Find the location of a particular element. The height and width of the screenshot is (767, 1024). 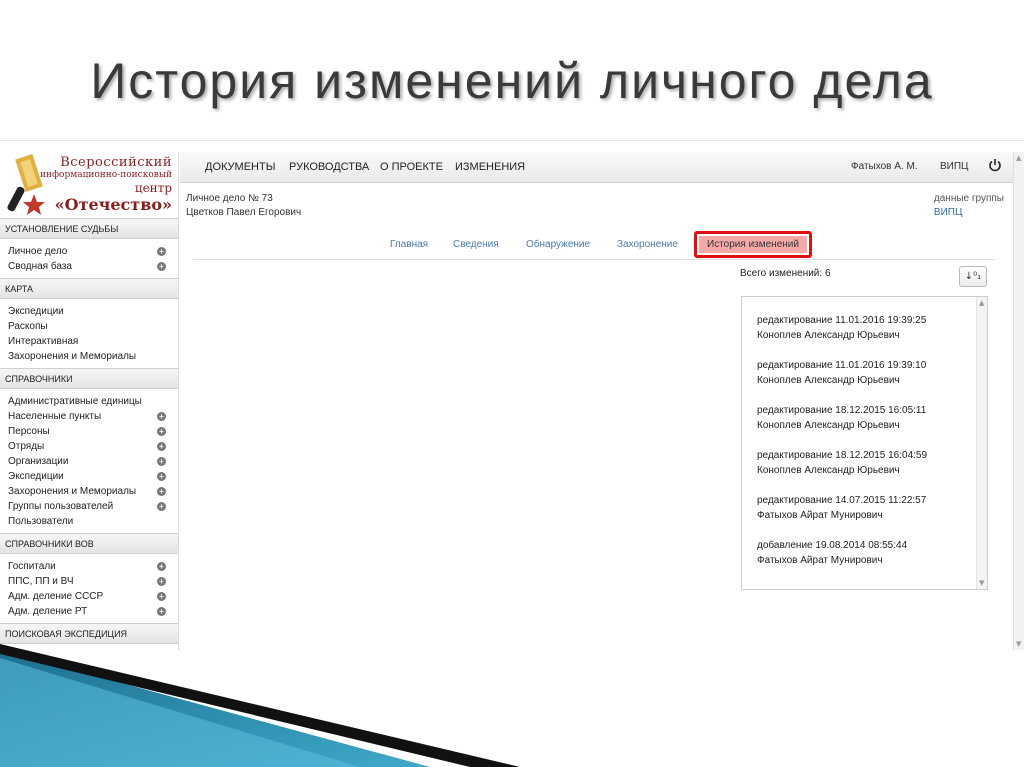

total-changes: Всего изменений: 6 is located at coordinates (785, 273).